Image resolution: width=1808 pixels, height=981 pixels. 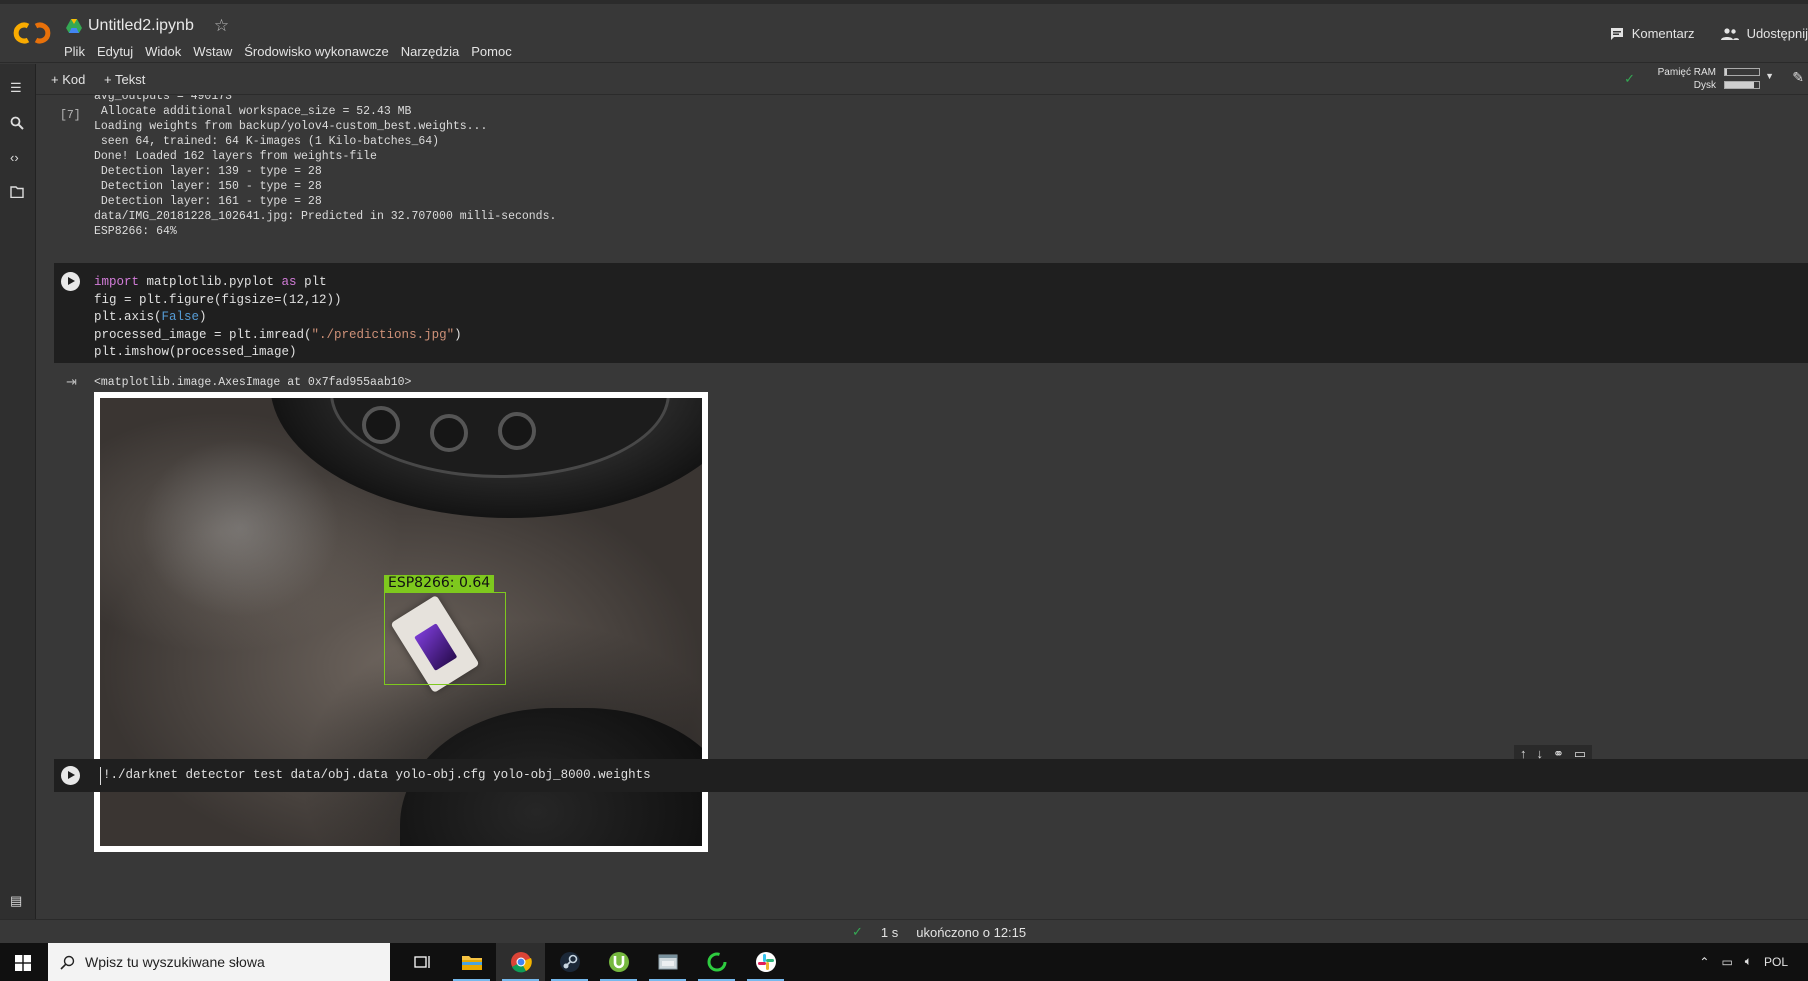 I want to click on language-indicator: POL, so click(x=1776, y=962).